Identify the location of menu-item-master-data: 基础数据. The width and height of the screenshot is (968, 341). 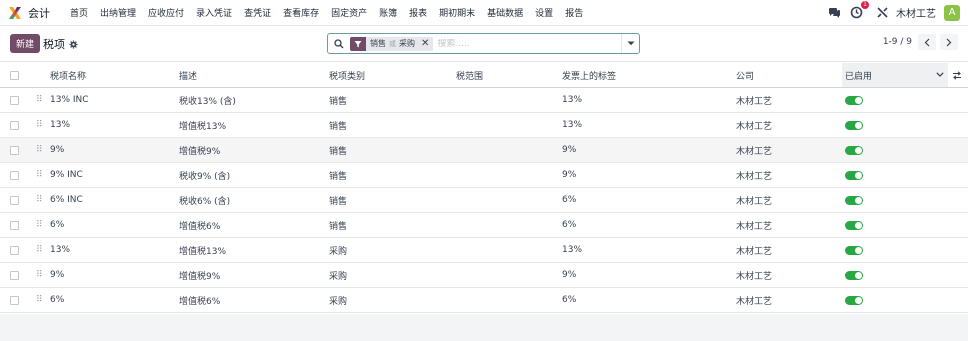
(505, 12).